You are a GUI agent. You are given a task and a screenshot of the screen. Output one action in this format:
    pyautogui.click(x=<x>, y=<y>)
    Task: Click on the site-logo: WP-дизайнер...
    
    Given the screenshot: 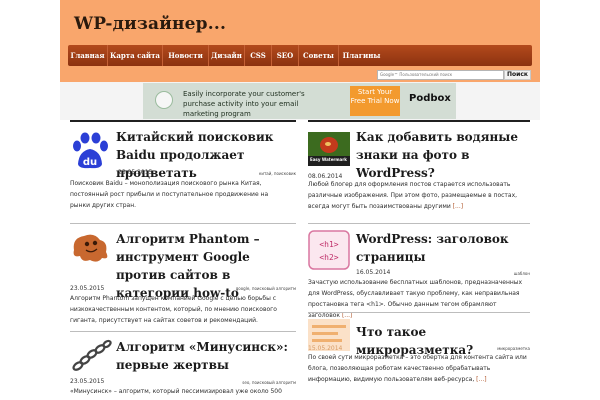 What is the action you would take?
    pyautogui.click(x=150, y=24)
    